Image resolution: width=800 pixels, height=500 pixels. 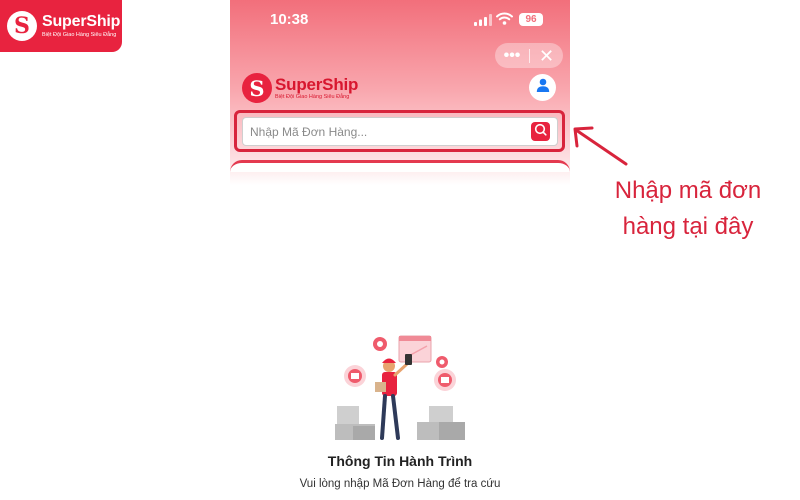 I want to click on content-card, so click(x=400, y=166).